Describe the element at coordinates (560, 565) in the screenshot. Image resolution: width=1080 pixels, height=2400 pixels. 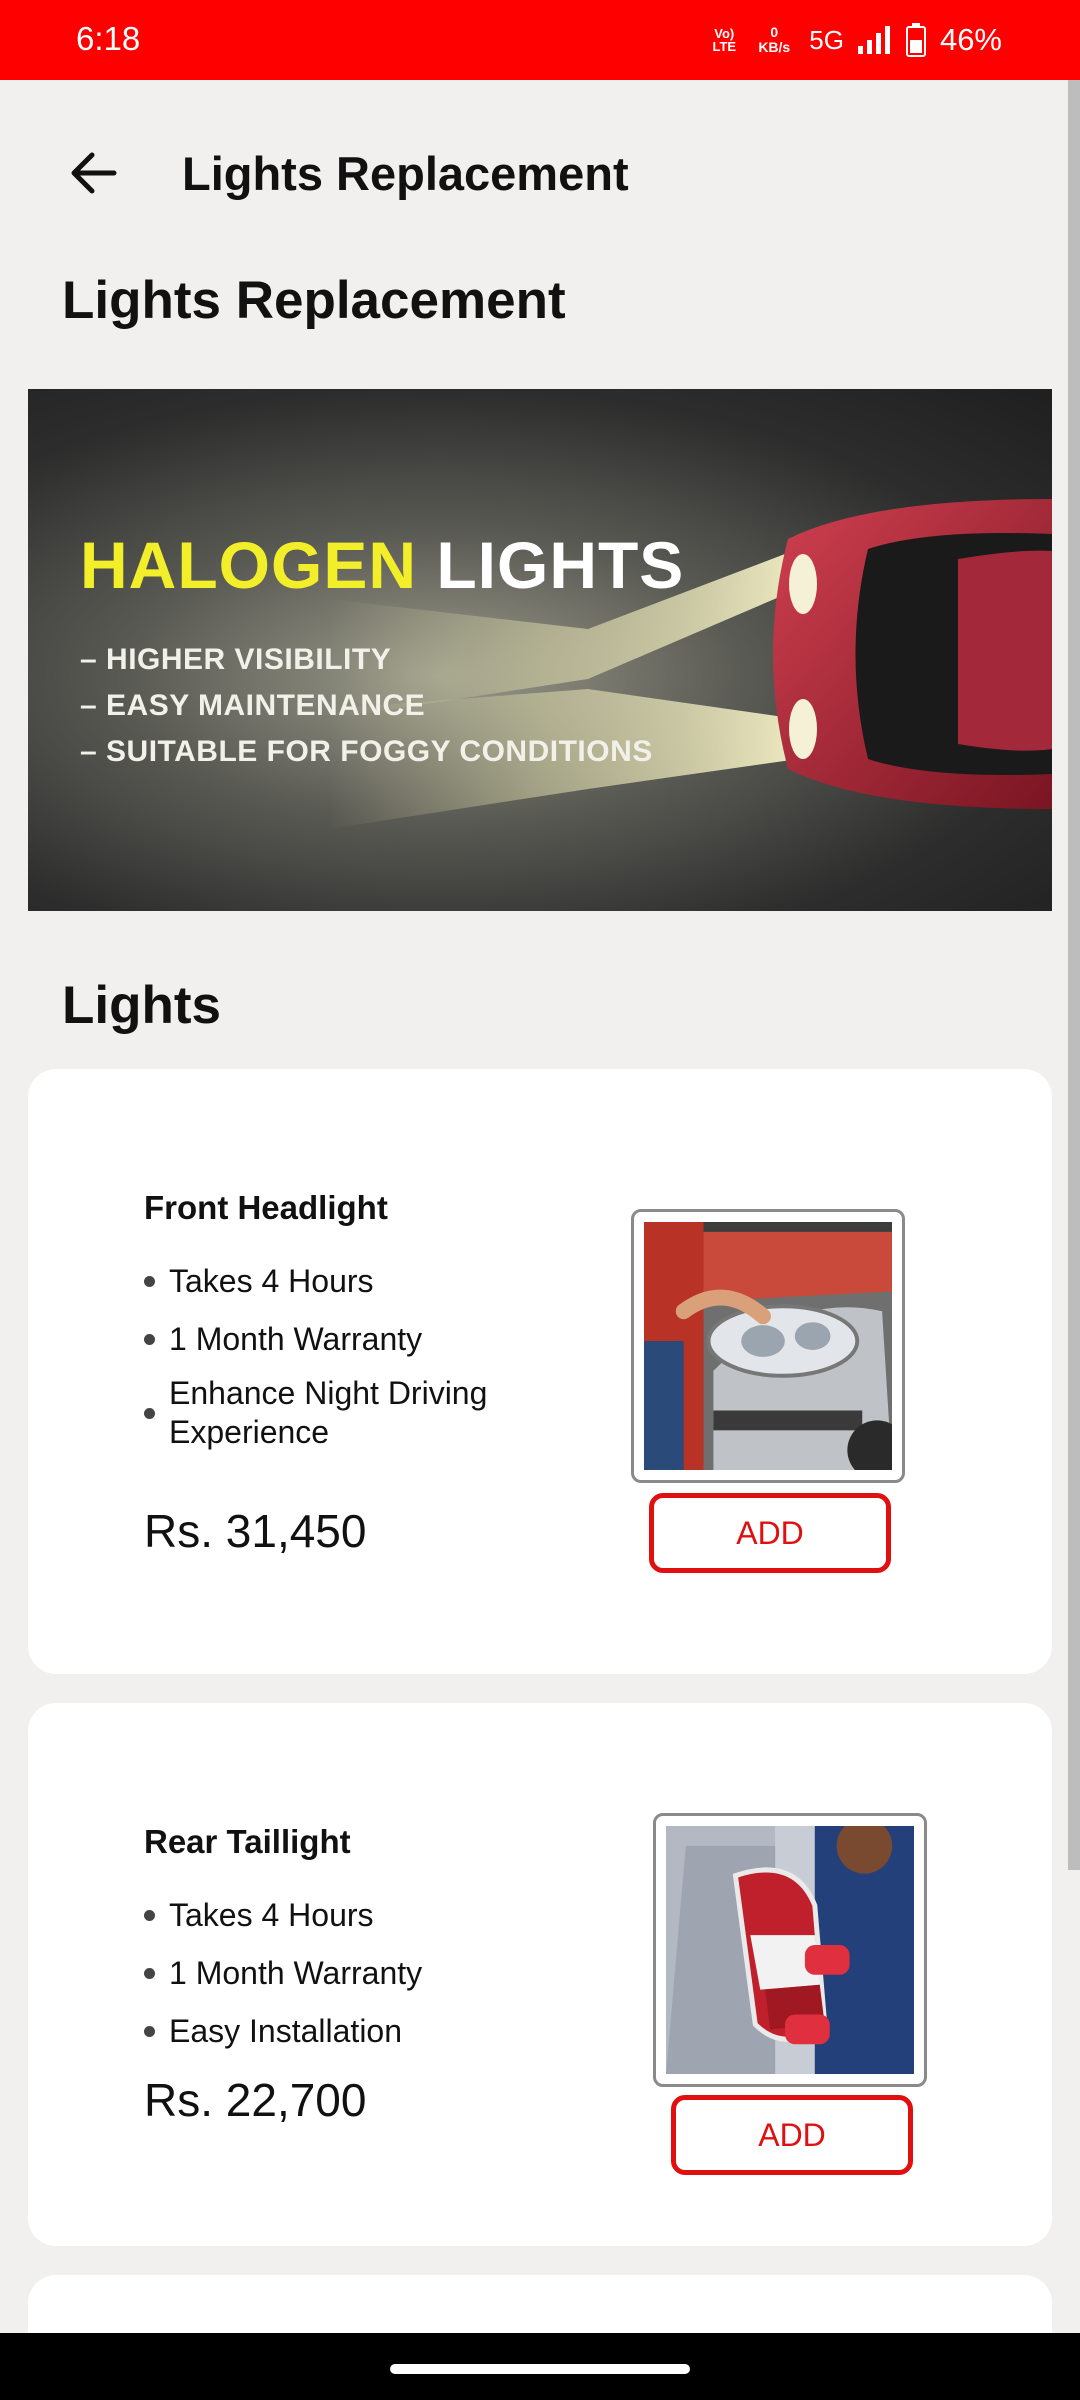
I see `banner-headline-rest: LIGHTS` at that location.